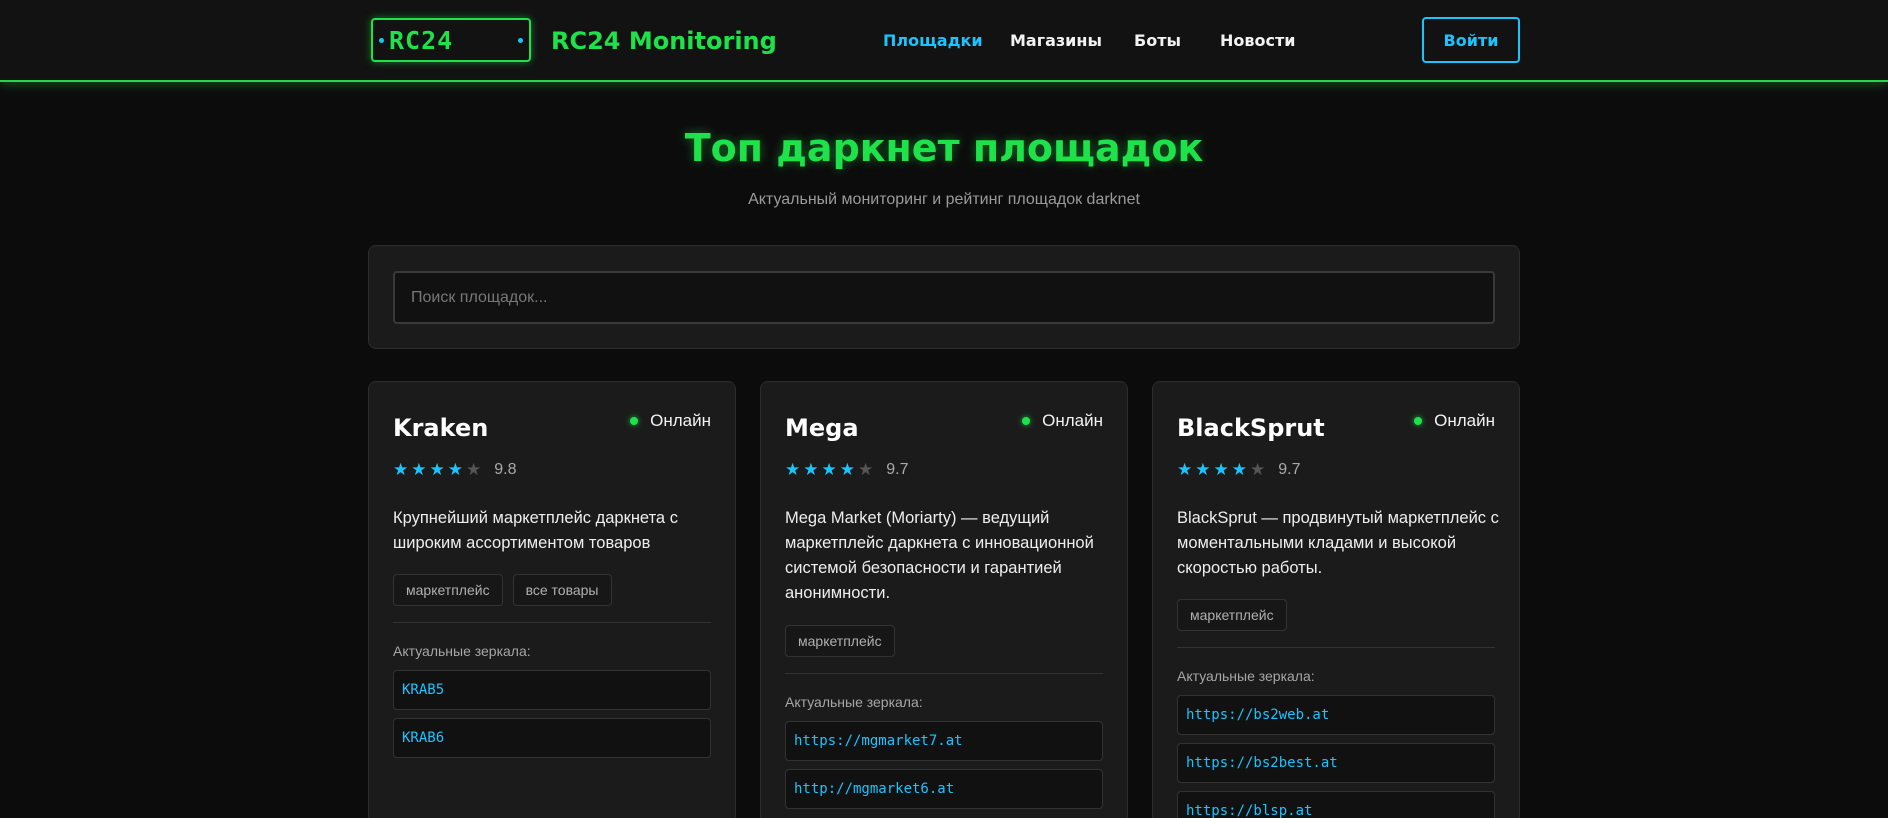  I want to click on mirror-link: https://bs2best.at, so click(1336, 763).